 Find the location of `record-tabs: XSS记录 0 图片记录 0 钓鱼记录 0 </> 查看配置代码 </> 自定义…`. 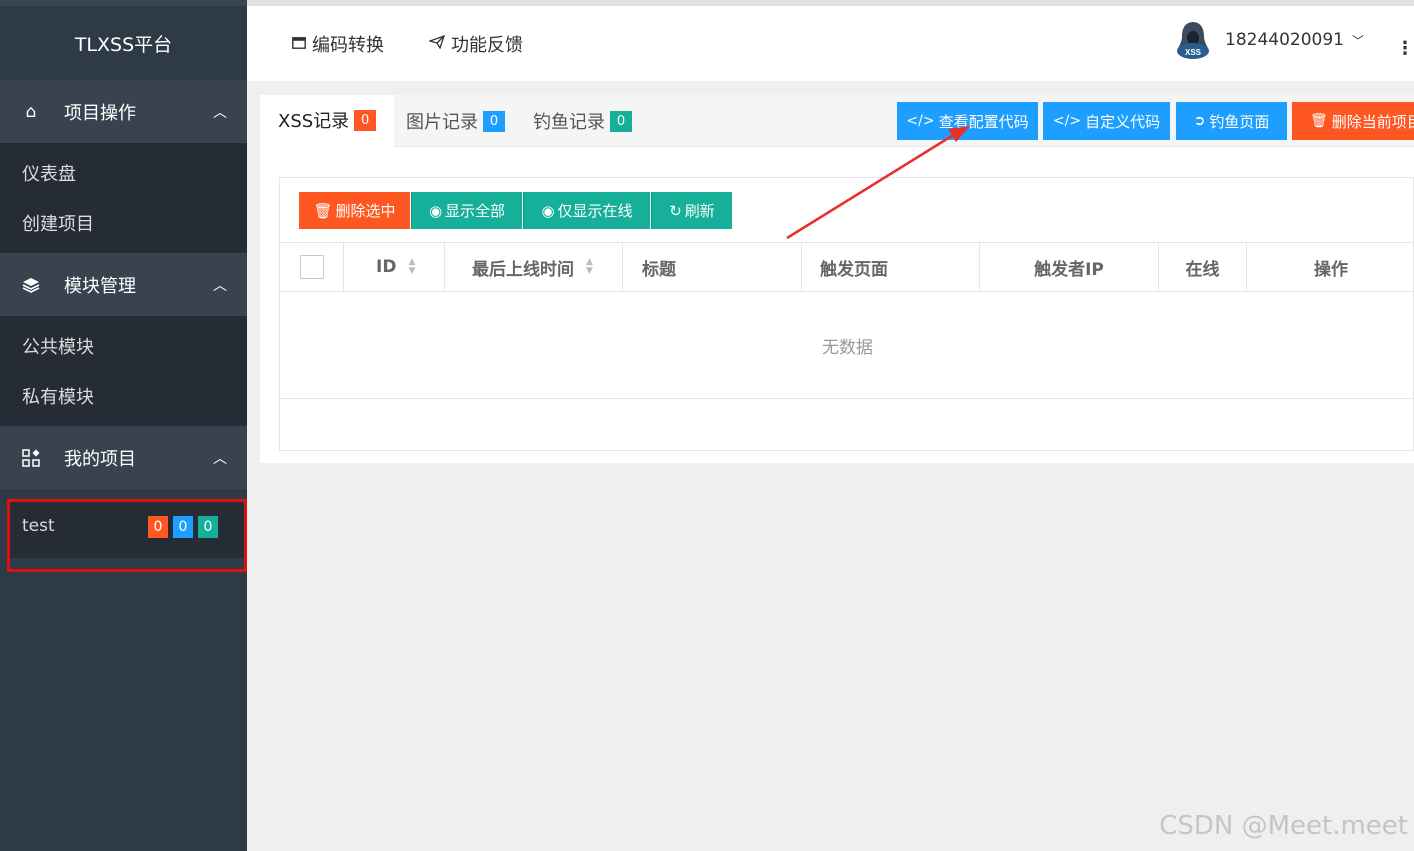

record-tabs: XSS记录 0 图片记录 0 钓鱼记录 0 </> 查看配置代码 </> 自定义… is located at coordinates (837, 121).